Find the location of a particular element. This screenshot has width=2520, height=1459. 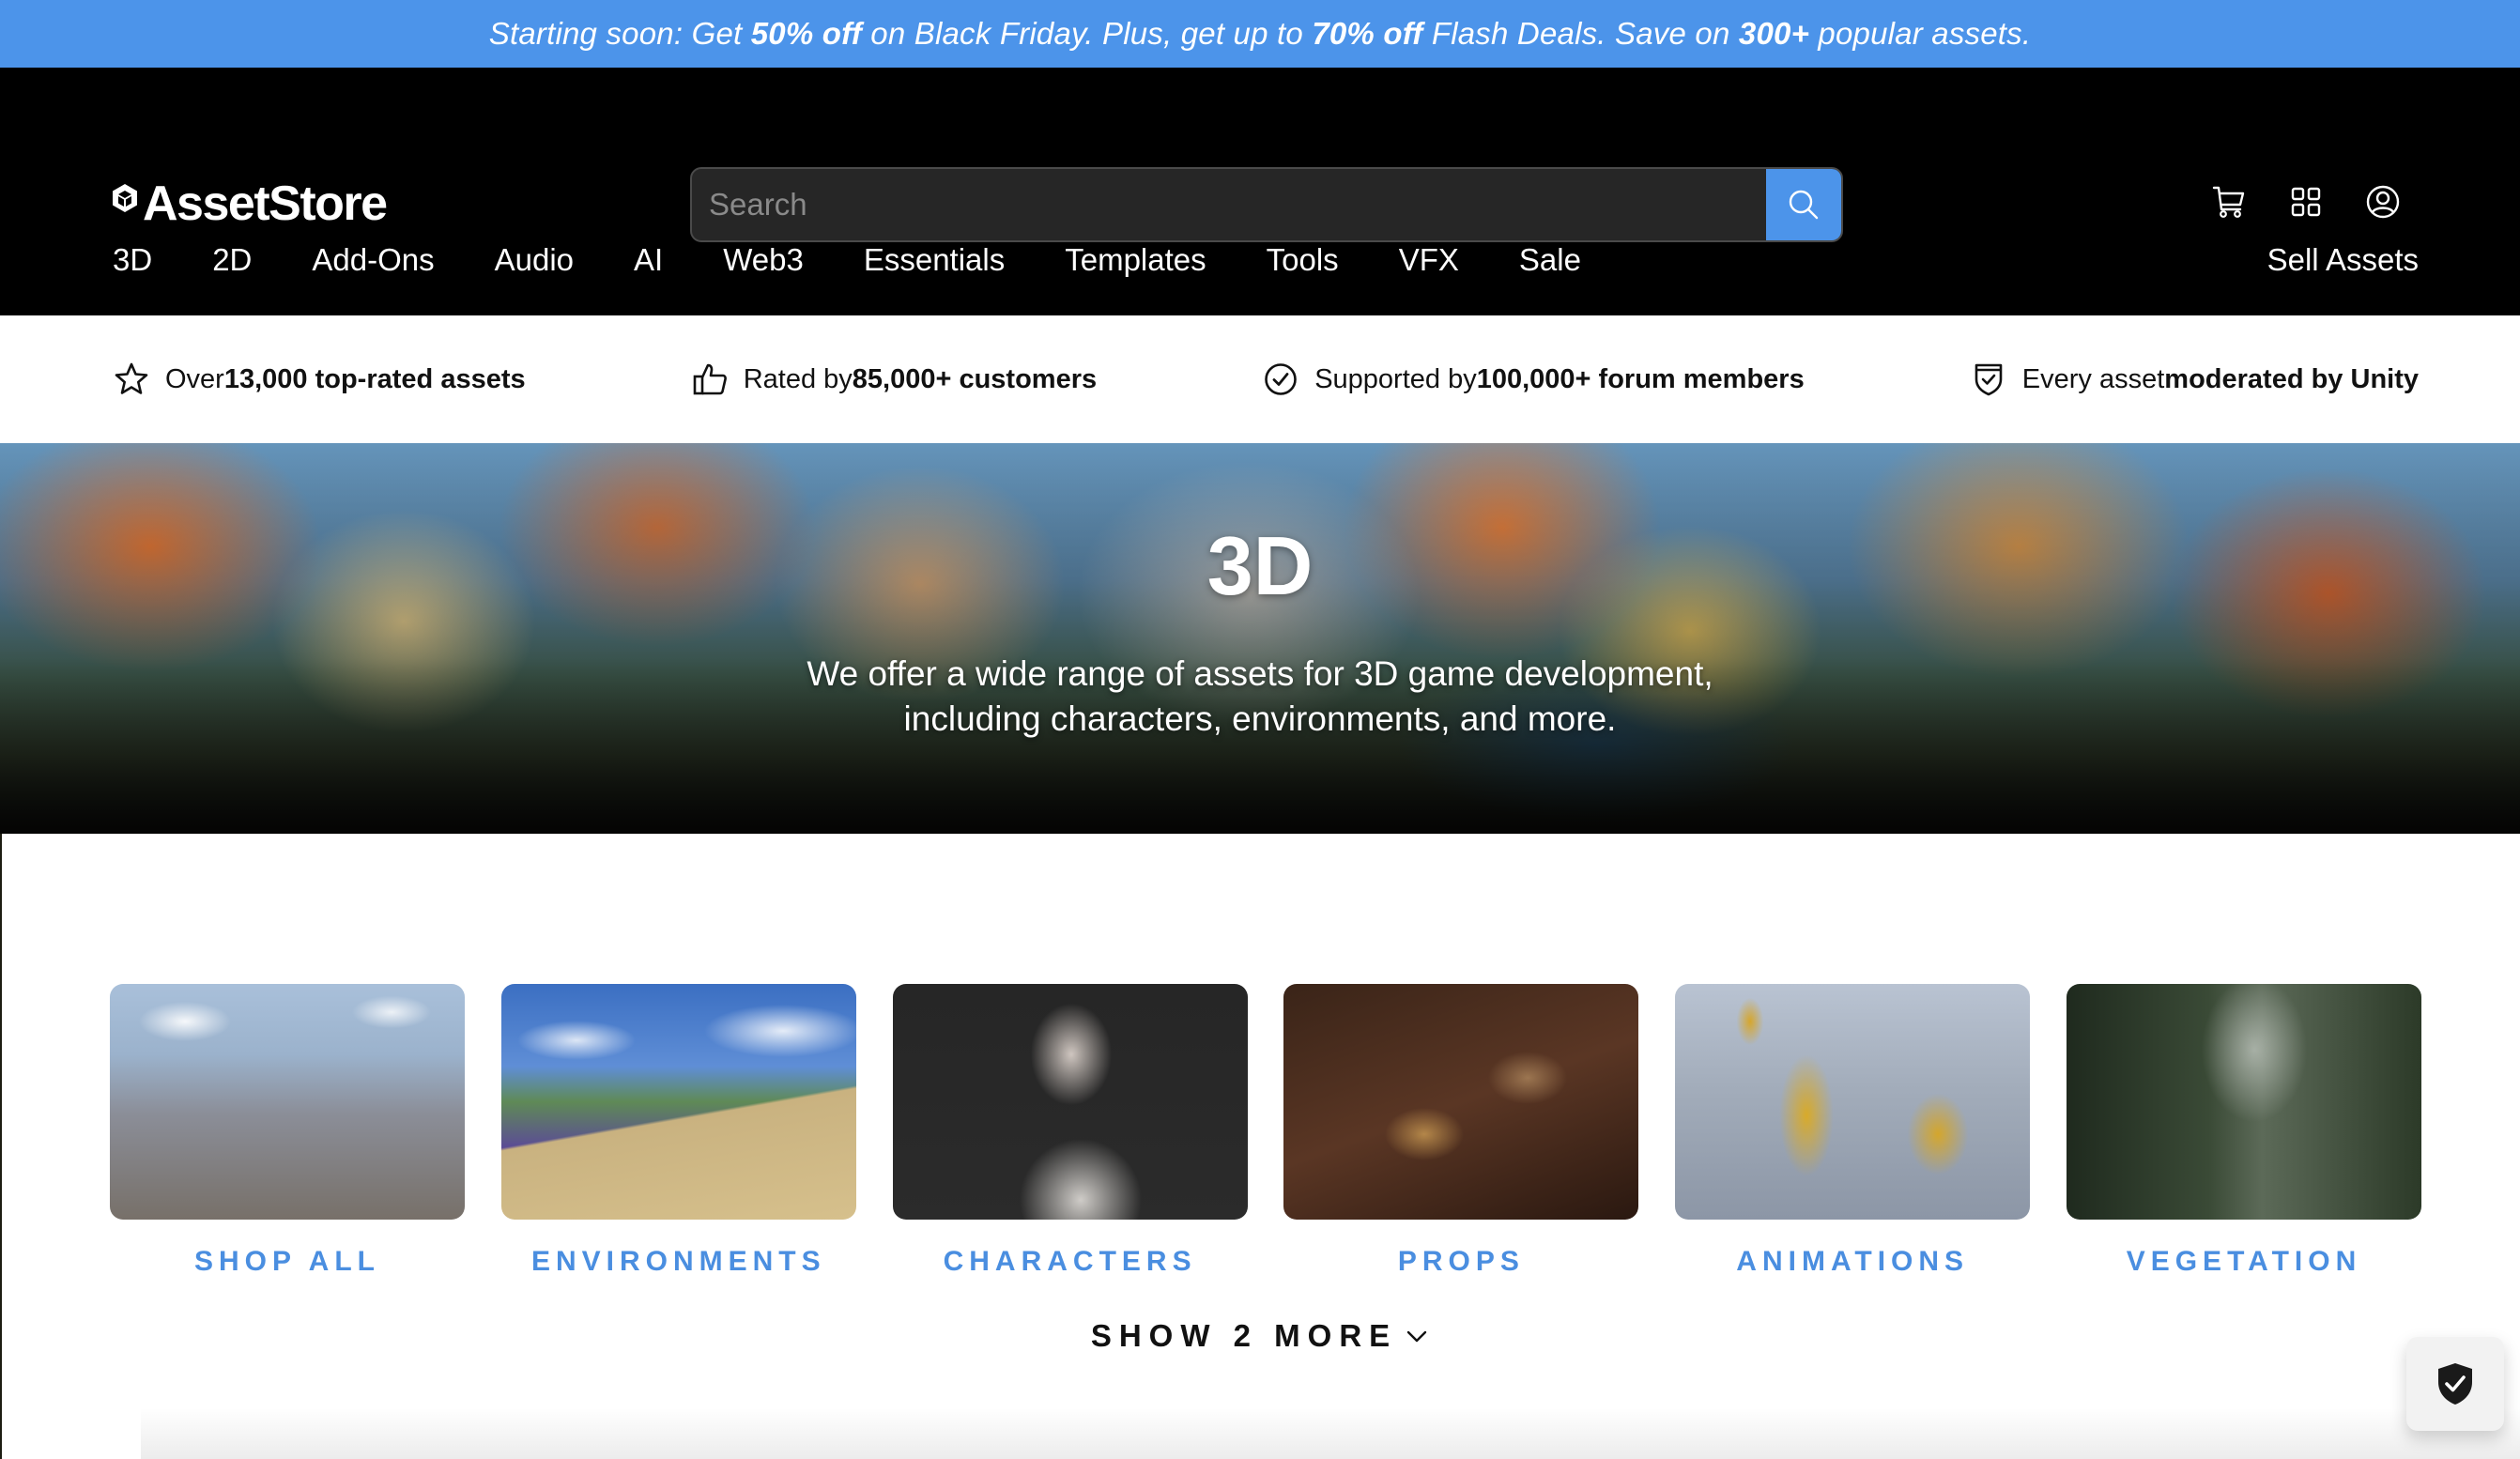

category-label: CHARACTERS is located at coordinates (1070, 1262).